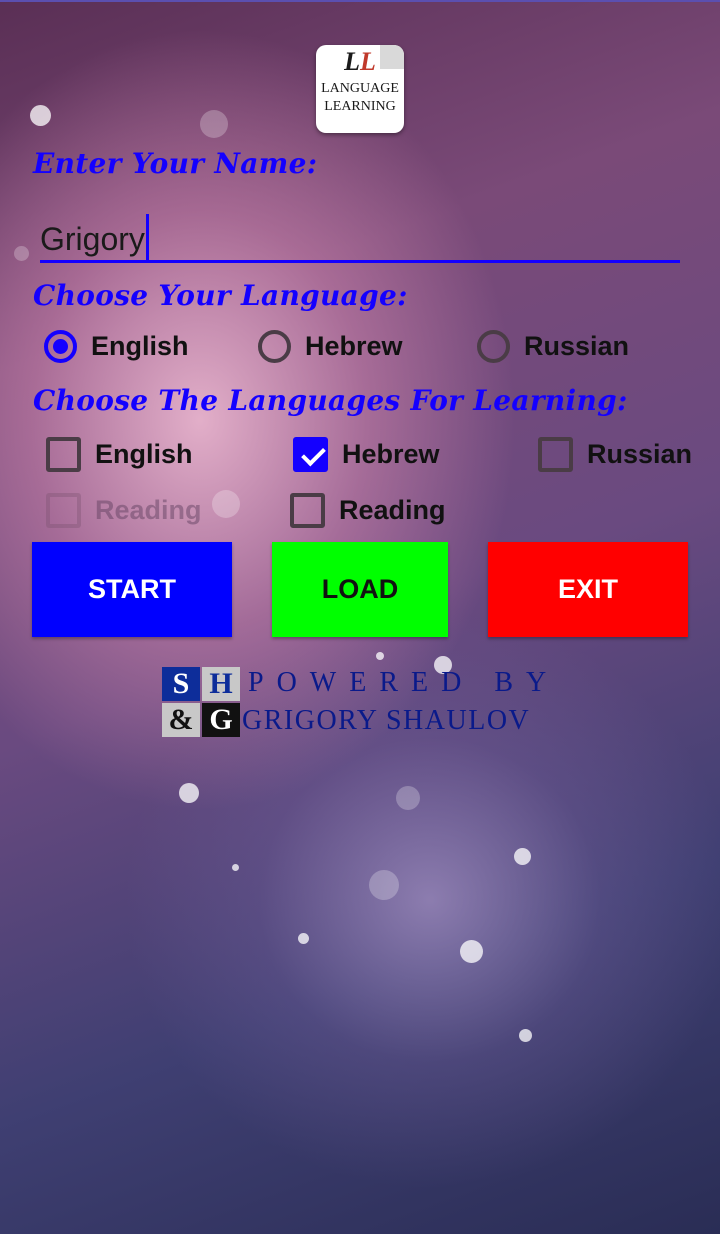 The image size is (720, 1234). I want to click on powered-by-banner: S H & G POWERED BY GRIGORY SHAULOV, so click(360, 704).